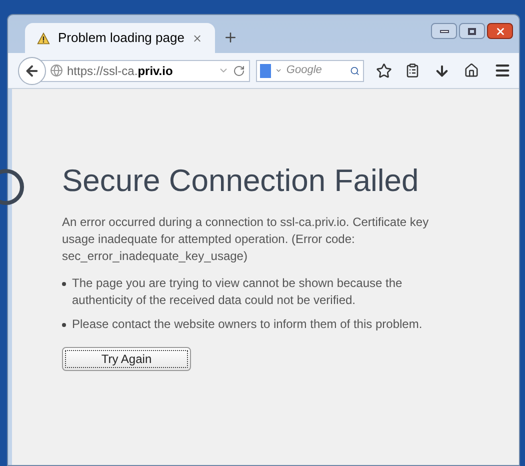  Describe the element at coordinates (126, 359) in the screenshot. I see `try-again-button: Try Again` at that location.